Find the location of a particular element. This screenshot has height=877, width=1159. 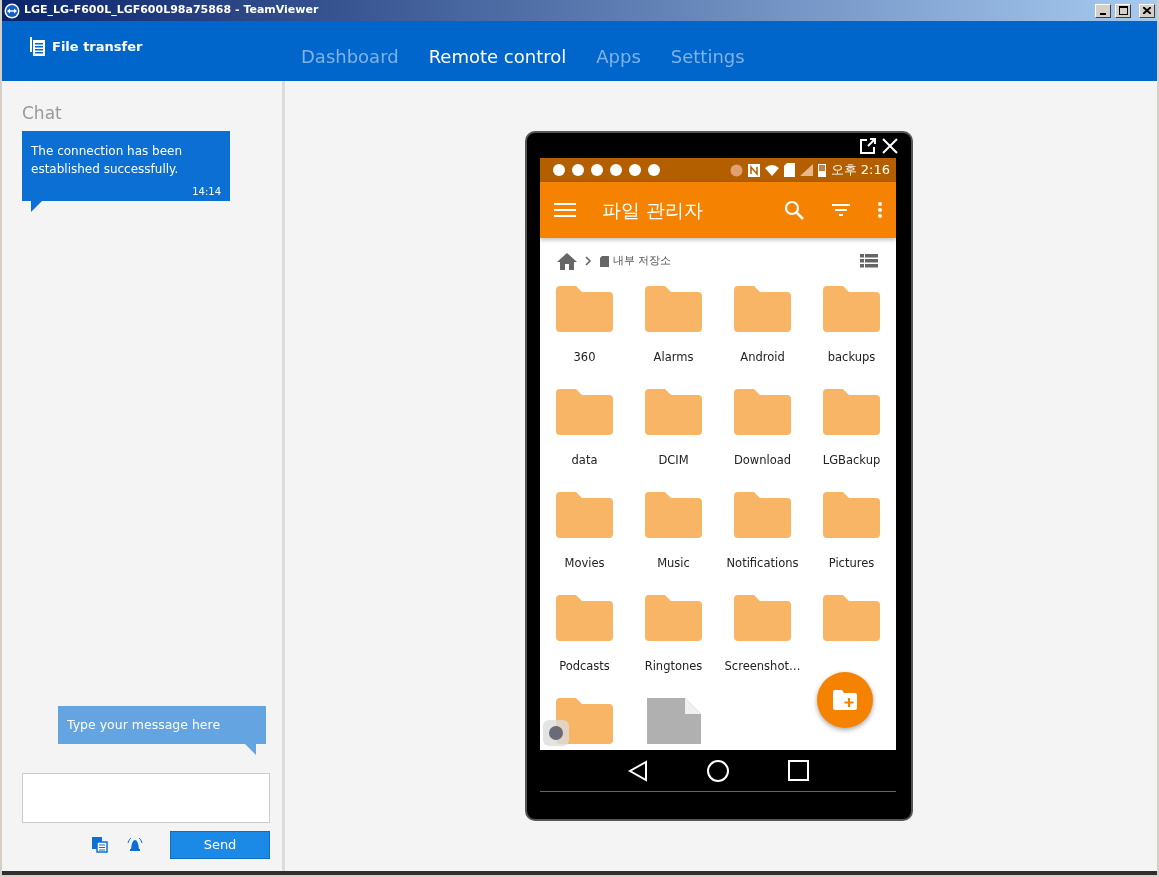

message-input-field is located at coordinates (146, 798).